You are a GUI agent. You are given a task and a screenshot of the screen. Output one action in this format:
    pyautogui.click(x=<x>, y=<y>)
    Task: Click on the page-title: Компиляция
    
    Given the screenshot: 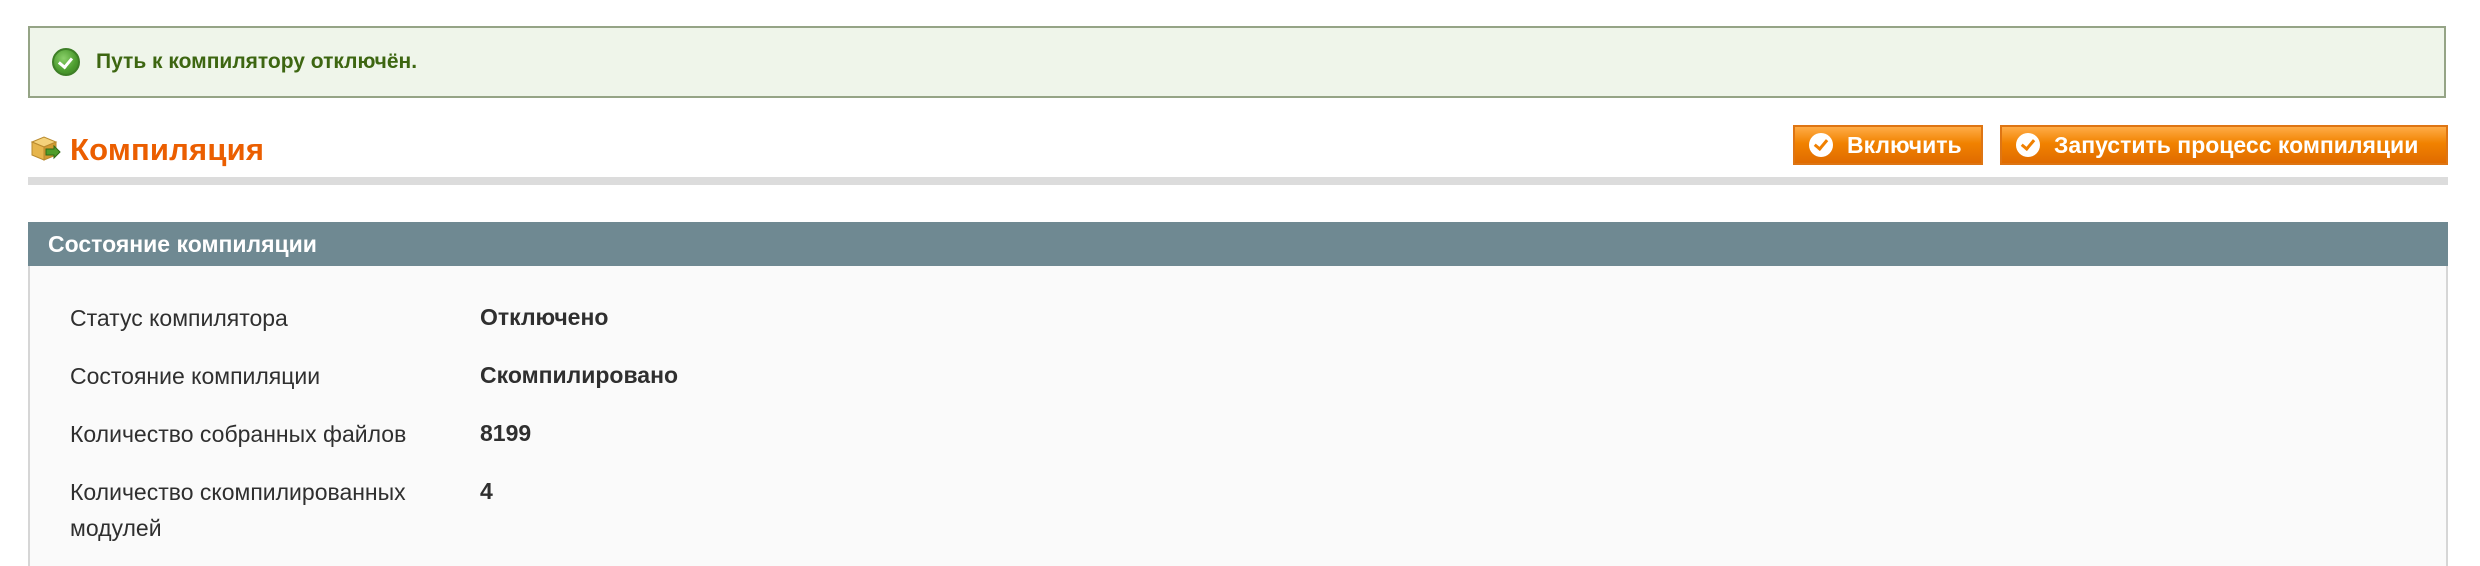 What is the action you would take?
    pyautogui.click(x=167, y=149)
    